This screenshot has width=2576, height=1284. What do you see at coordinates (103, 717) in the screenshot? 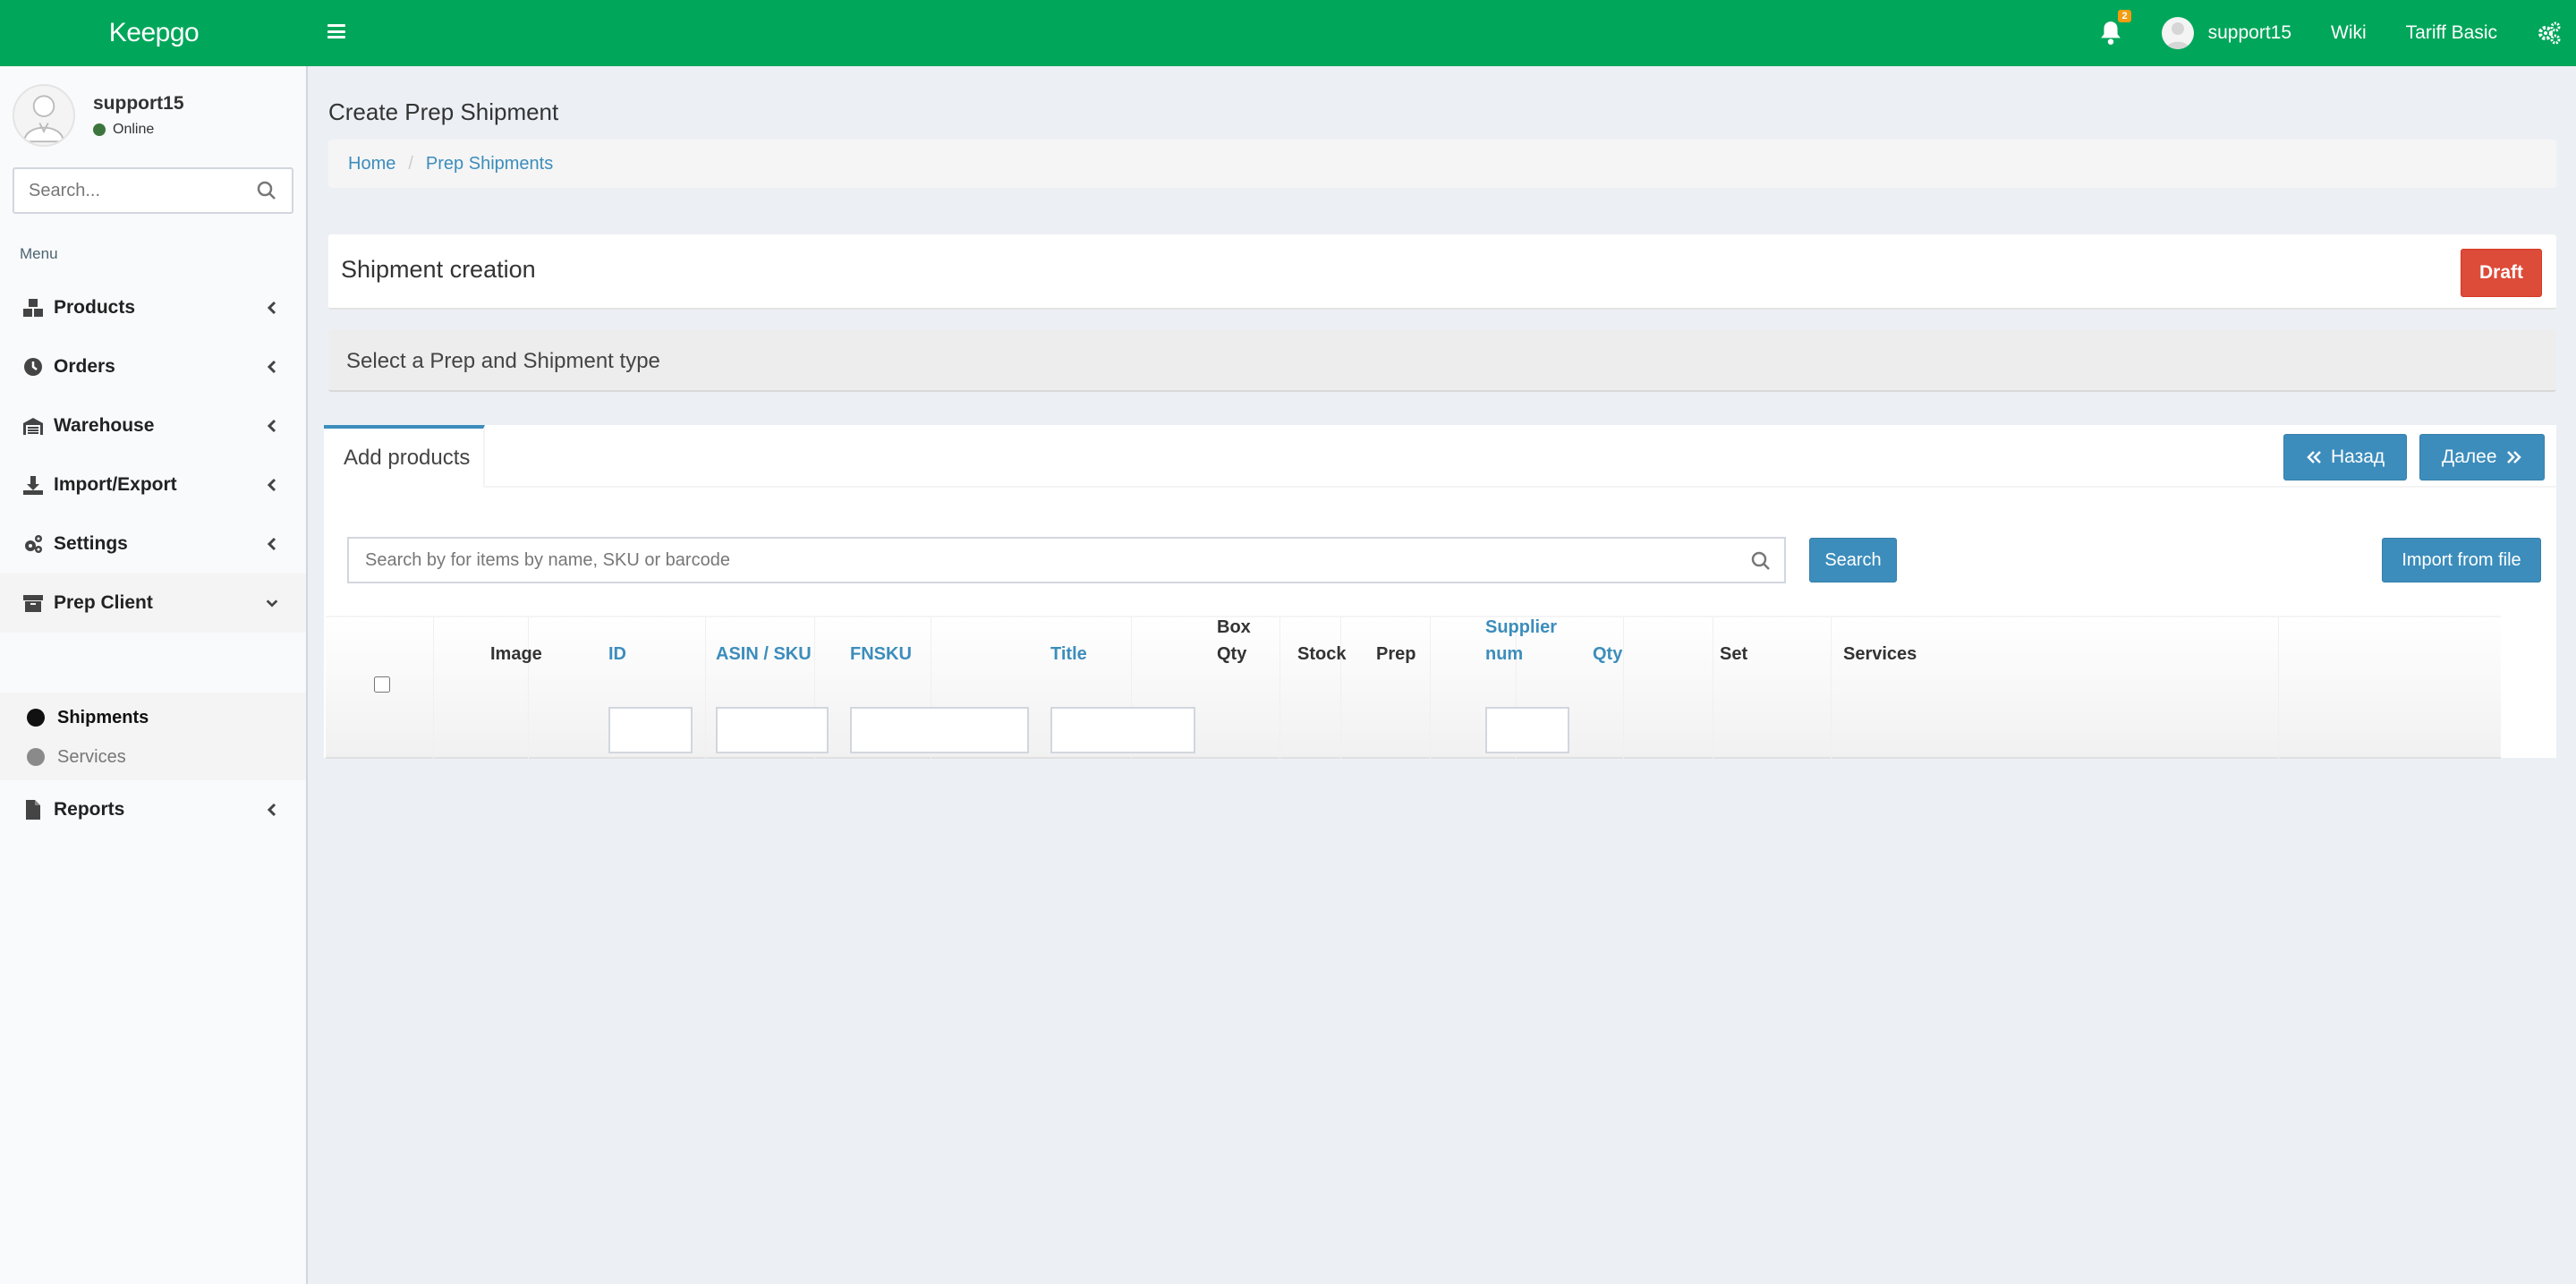
I see `submenu-item-label: Shipments` at bounding box center [103, 717].